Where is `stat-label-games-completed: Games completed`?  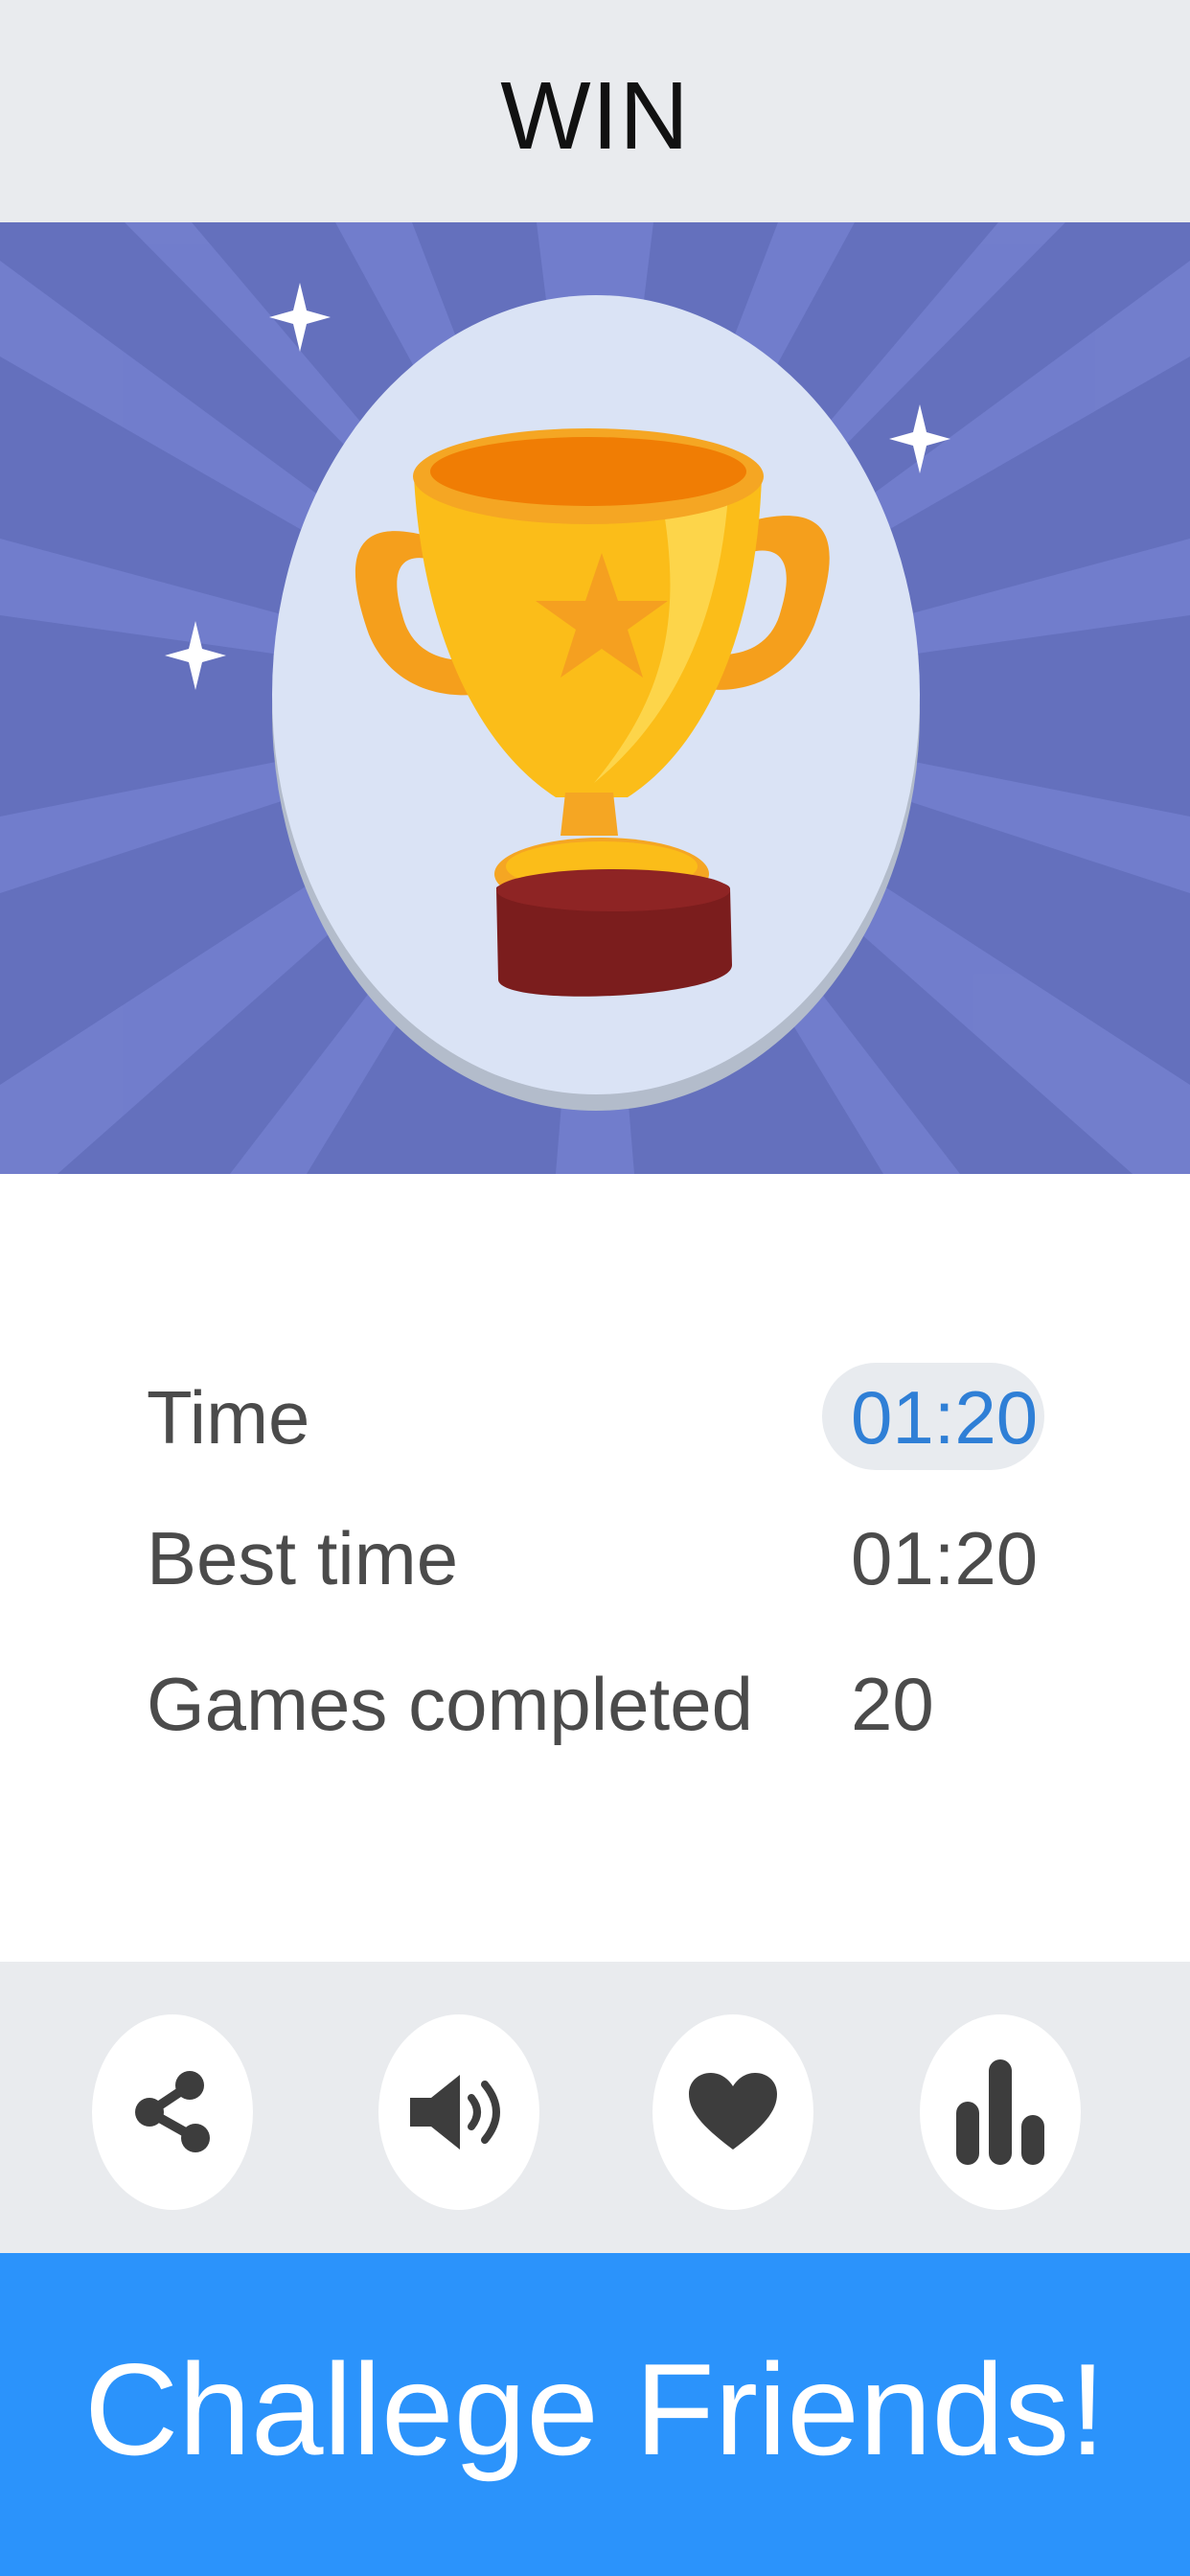
stat-label-games-completed: Games completed is located at coordinates (450, 1704).